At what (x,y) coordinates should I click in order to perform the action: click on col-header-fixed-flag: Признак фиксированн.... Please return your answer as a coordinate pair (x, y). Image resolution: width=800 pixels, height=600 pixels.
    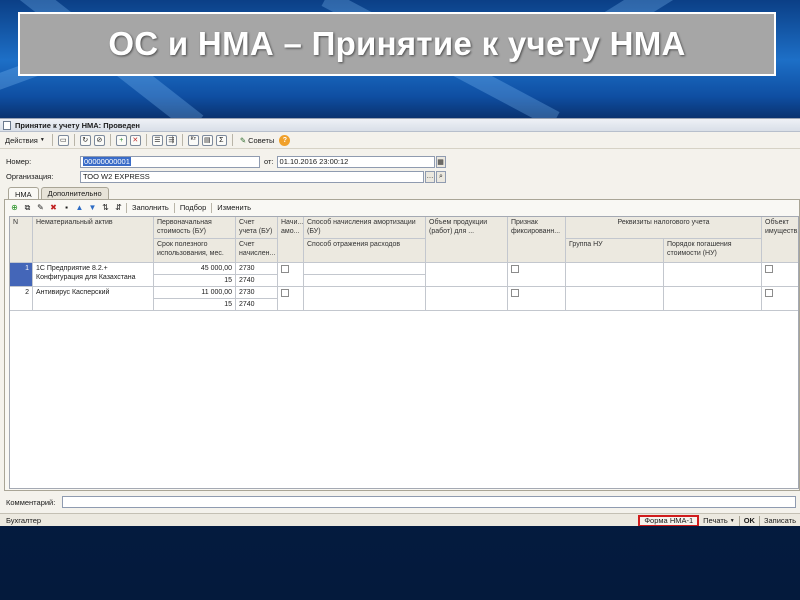
    Looking at the image, I should click on (537, 240).